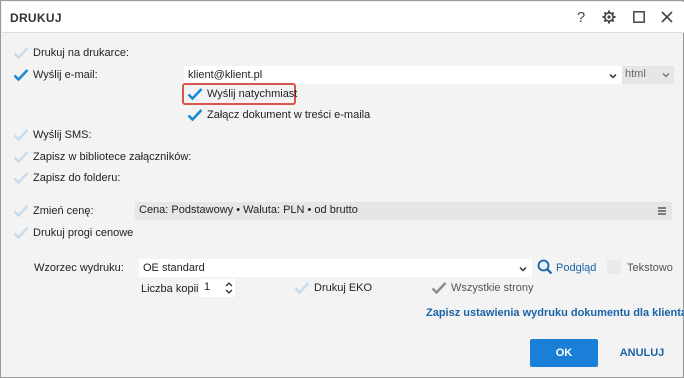 The height and width of the screenshot is (378, 684). I want to click on print-eko-row: Drukuj EKO, so click(333, 288).